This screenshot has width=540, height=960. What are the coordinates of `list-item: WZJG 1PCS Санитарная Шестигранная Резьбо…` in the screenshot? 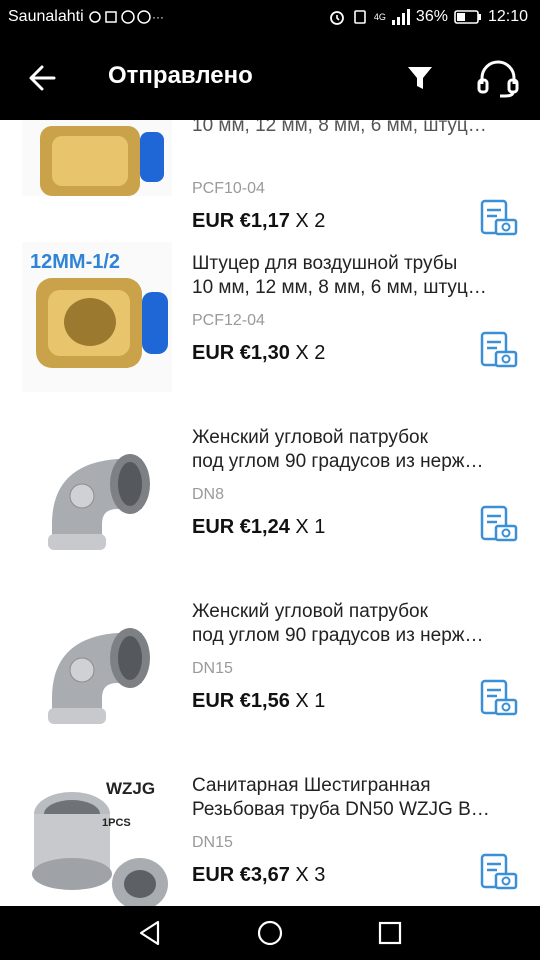 It's located at (270, 835).